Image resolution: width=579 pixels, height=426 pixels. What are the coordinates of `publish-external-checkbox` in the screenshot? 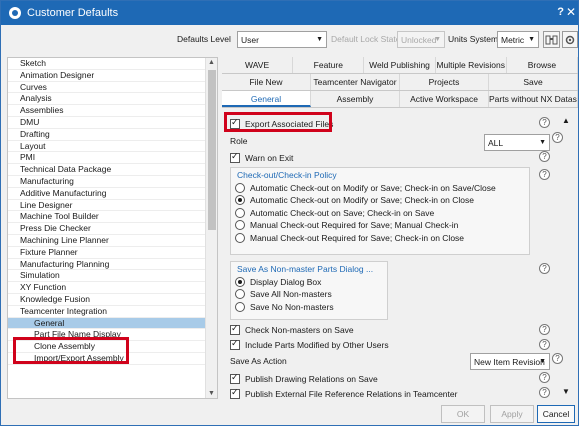 It's located at (235, 393).